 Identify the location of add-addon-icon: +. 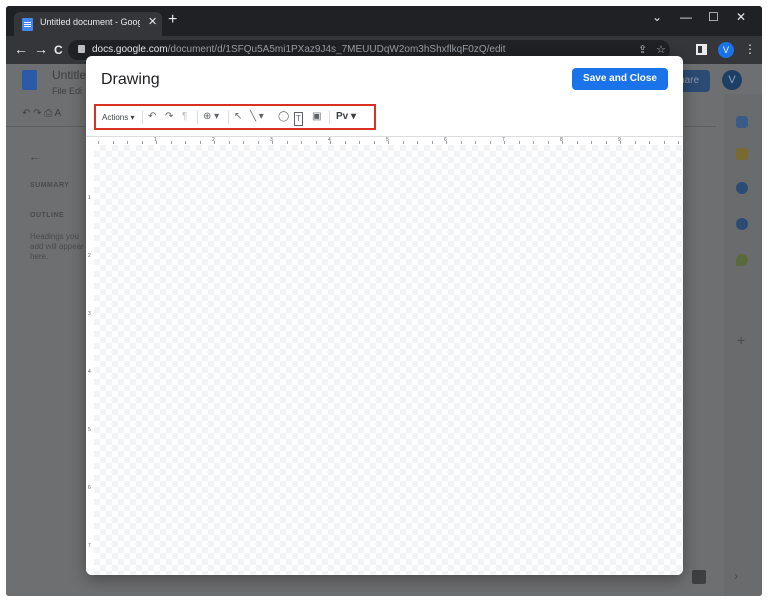
(741, 340).